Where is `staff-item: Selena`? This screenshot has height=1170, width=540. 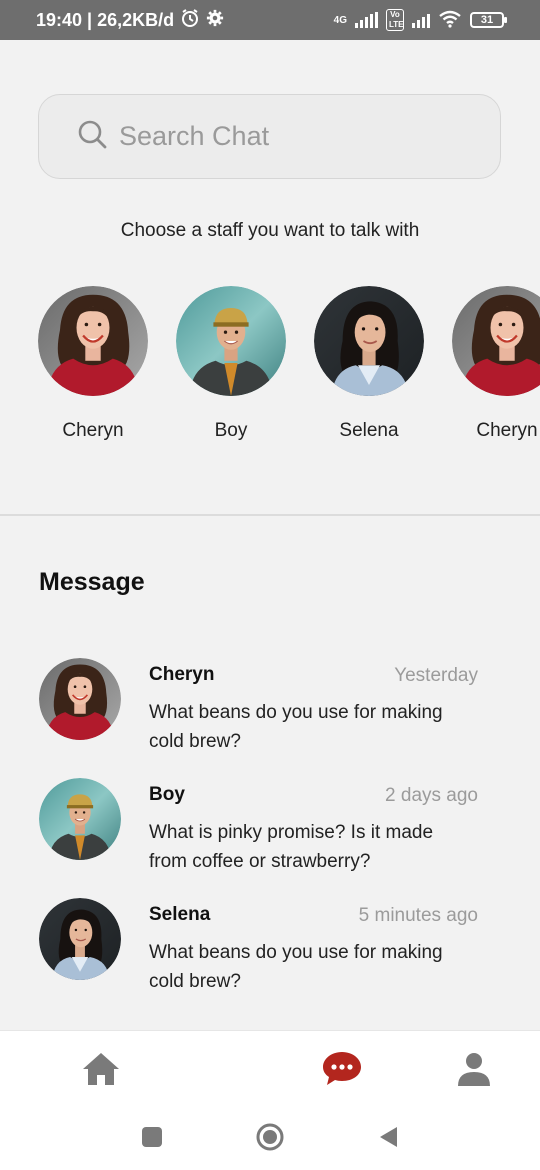
staff-item: Selena is located at coordinates (369, 364).